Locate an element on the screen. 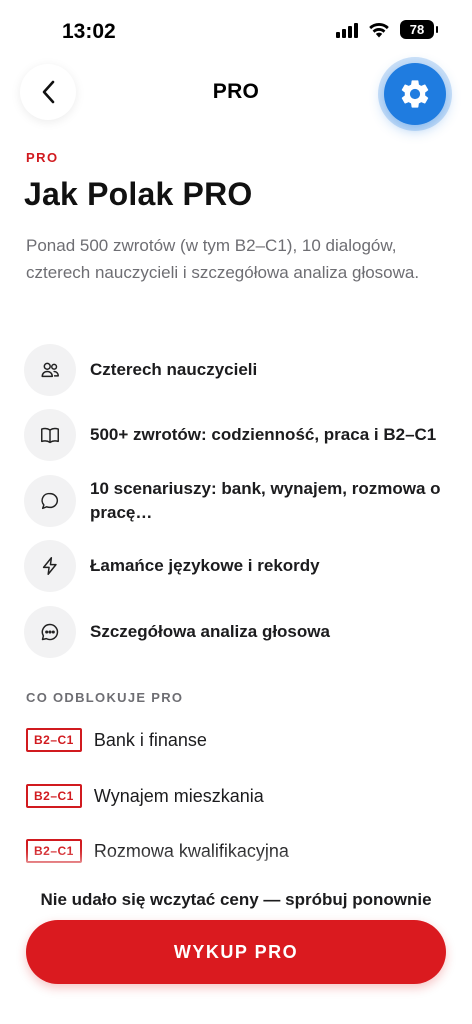 This screenshot has width=472, height=1024. unlock-item: B2–C1 Wynajem mieszkania is located at coordinates (145, 796).